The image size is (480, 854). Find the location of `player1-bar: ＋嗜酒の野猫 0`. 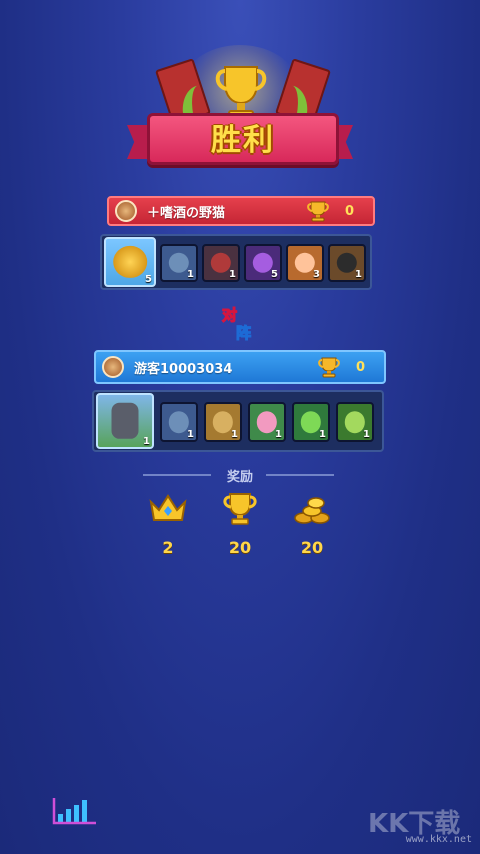

player1-bar: ＋嗜酒の野猫 0 is located at coordinates (241, 211).